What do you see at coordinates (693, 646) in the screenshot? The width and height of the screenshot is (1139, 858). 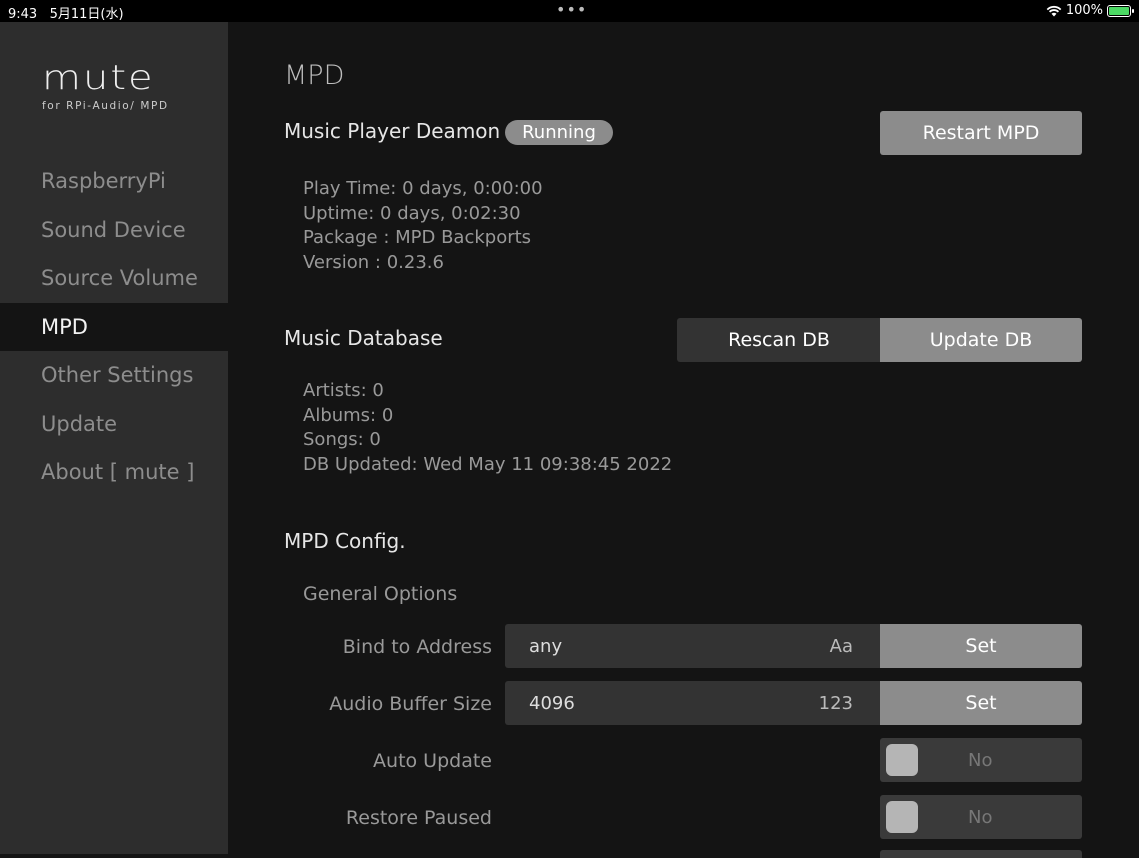 I see `bind-address-field: any Aa` at bounding box center [693, 646].